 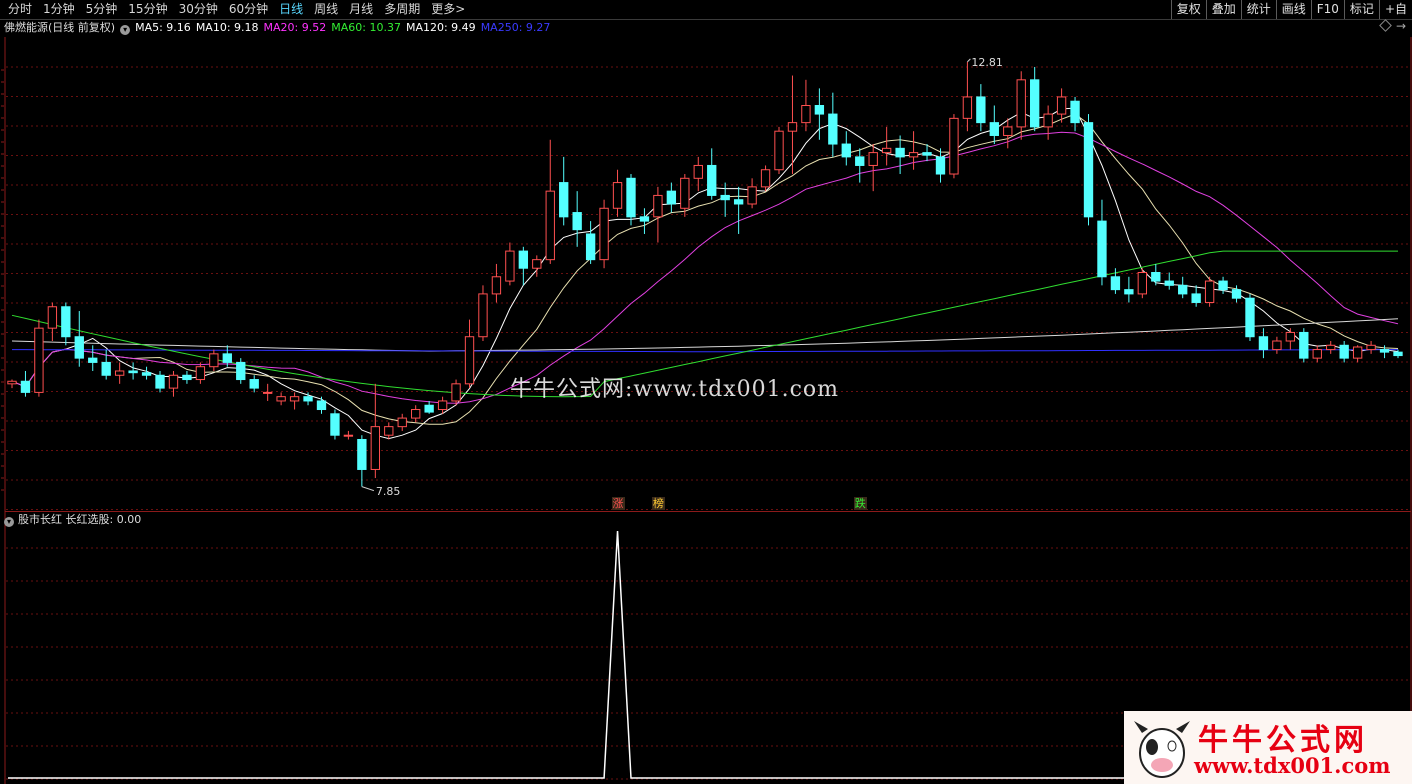 I want to click on high-price-label: 12.81, so click(x=987, y=62).